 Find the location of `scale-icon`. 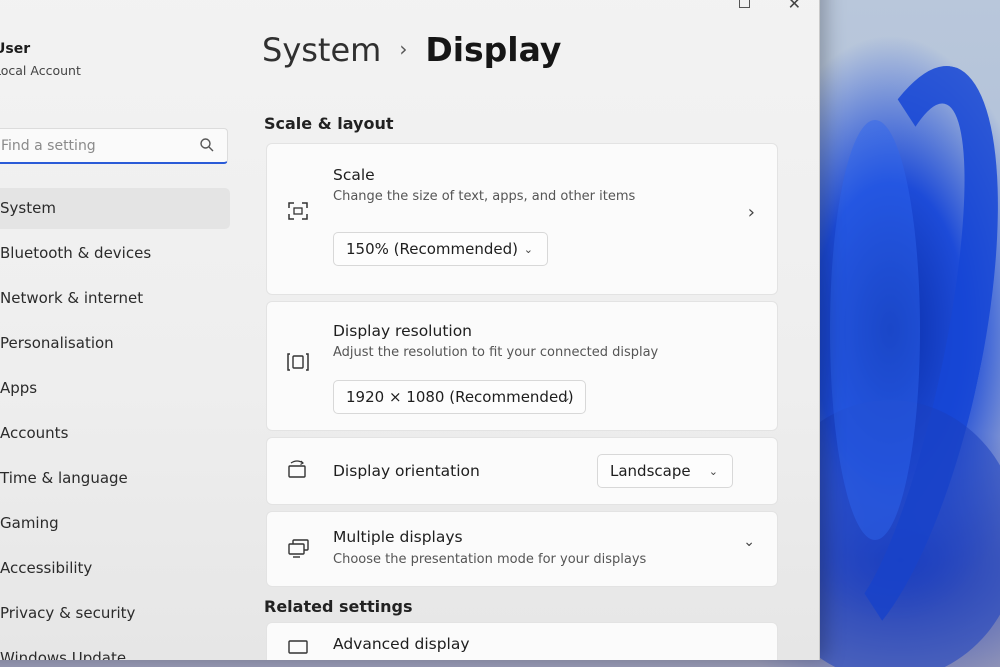

scale-icon is located at coordinates (298, 211).